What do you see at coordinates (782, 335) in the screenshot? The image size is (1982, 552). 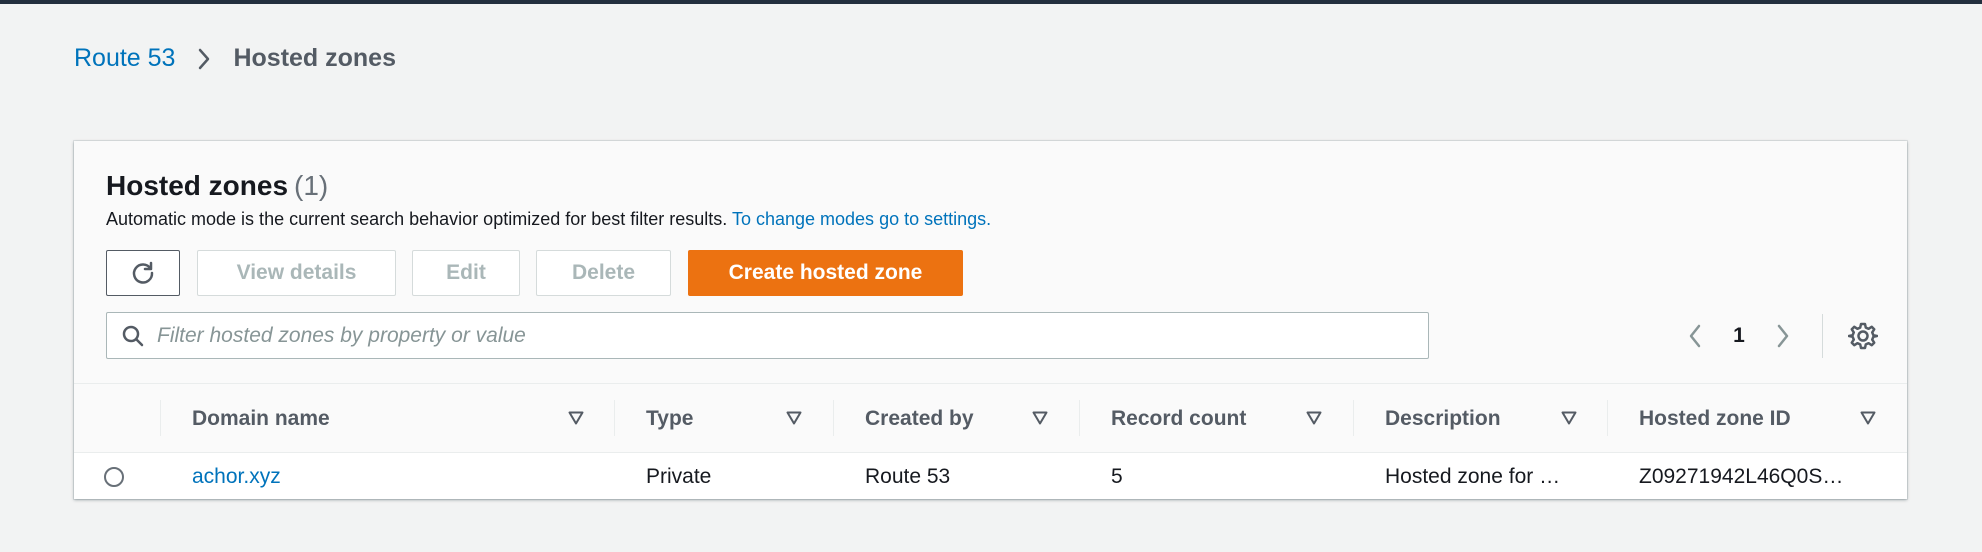 I see `search-input` at bounding box center [782, 335].